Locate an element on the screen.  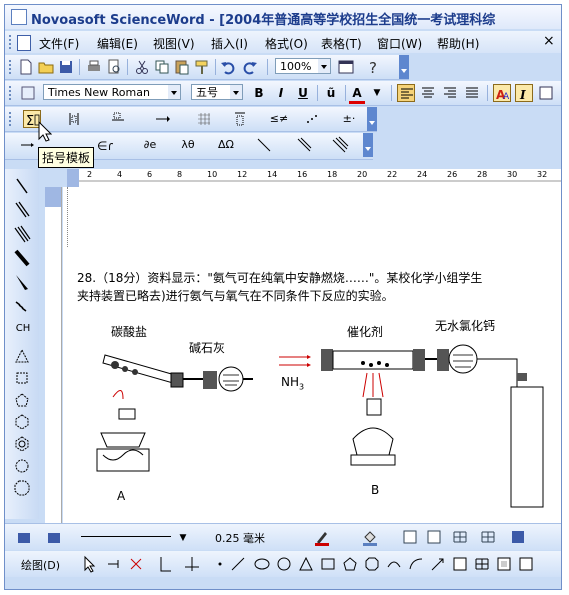
shadow-icon is located at coordinates (518, 537).